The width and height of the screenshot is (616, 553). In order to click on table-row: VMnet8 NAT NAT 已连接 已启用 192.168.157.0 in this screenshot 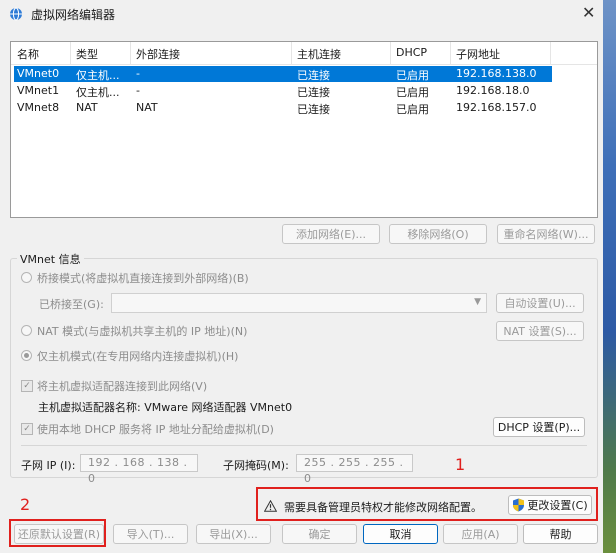, I will do `click(283, 108)`.